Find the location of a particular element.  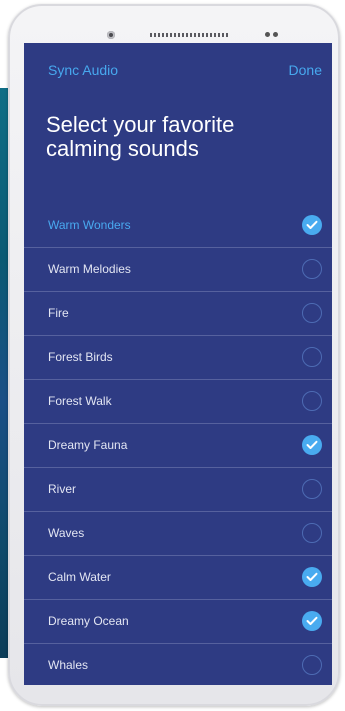

list-item: Forest Birds is located at coordinates (178, 358).